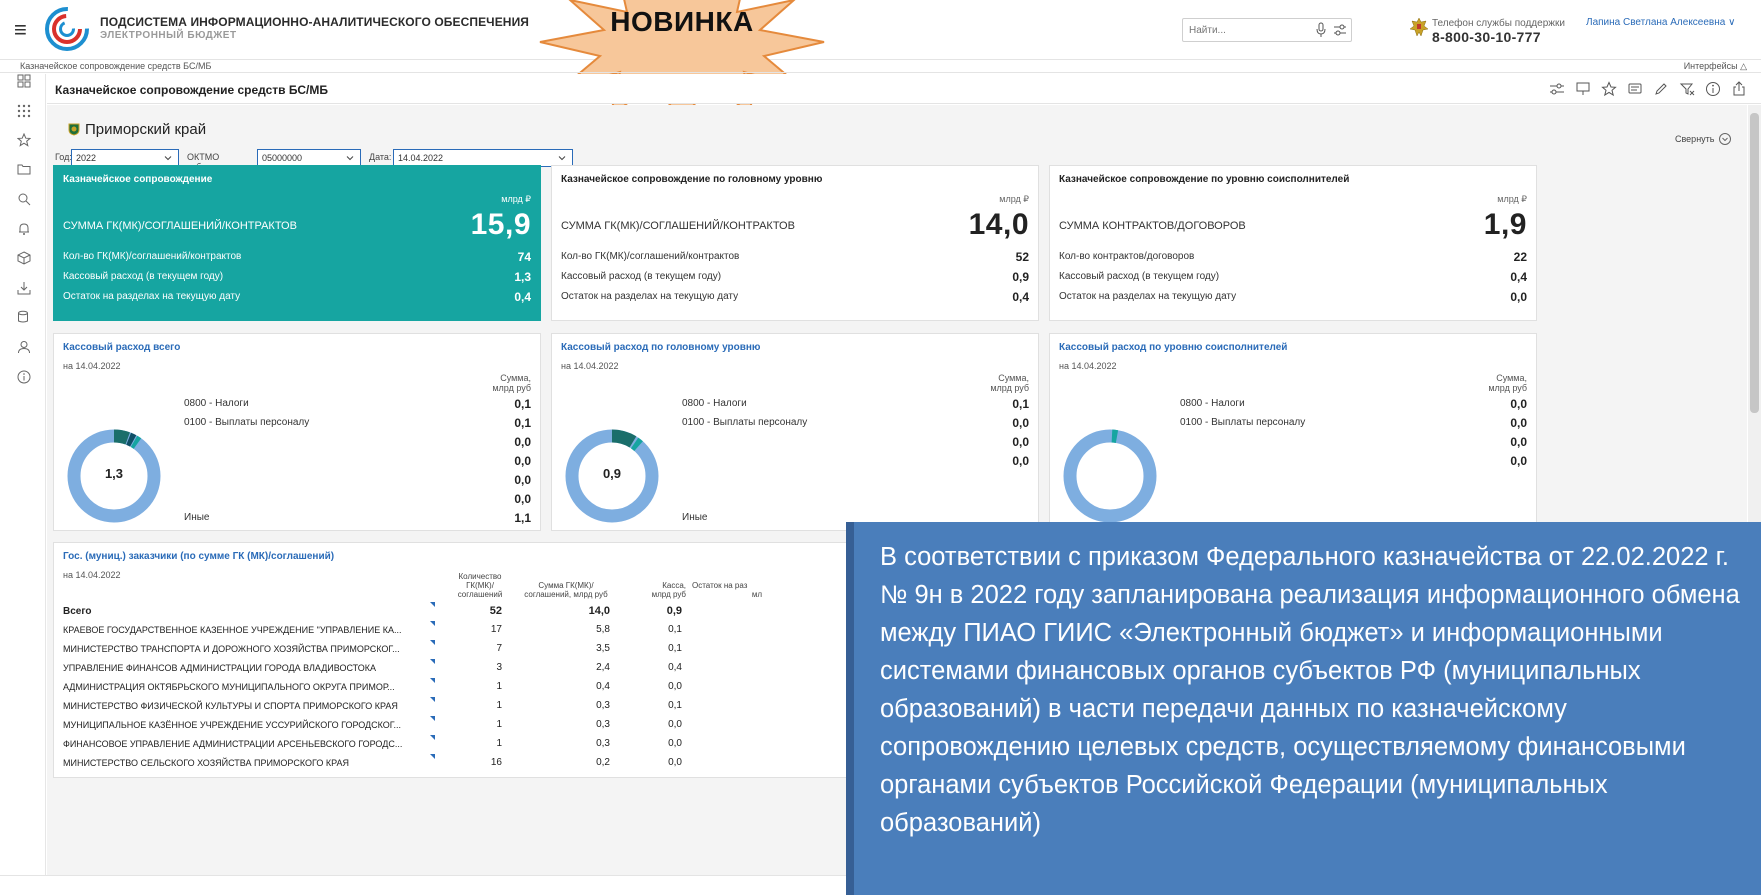  Describe the element at coordinates (1687, 89) in the screenshot. I see `clear-filter-icon` at that location.